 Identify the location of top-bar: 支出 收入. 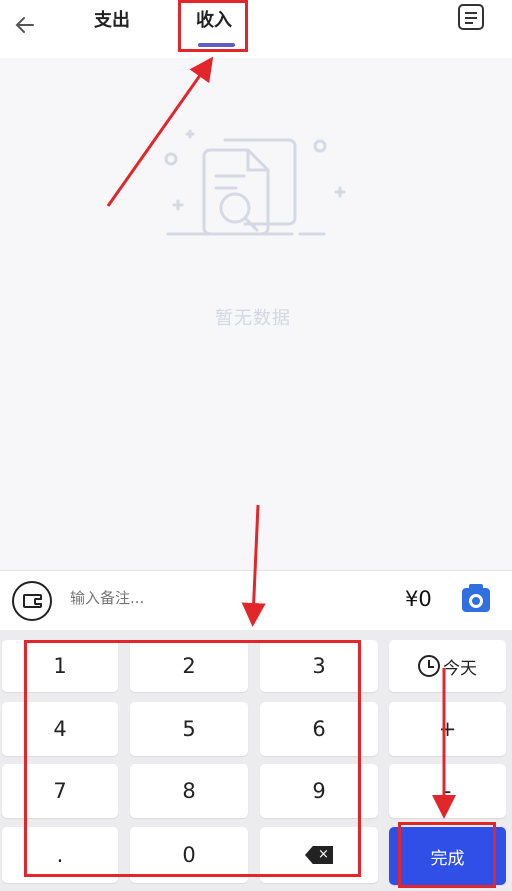
(256, 29).